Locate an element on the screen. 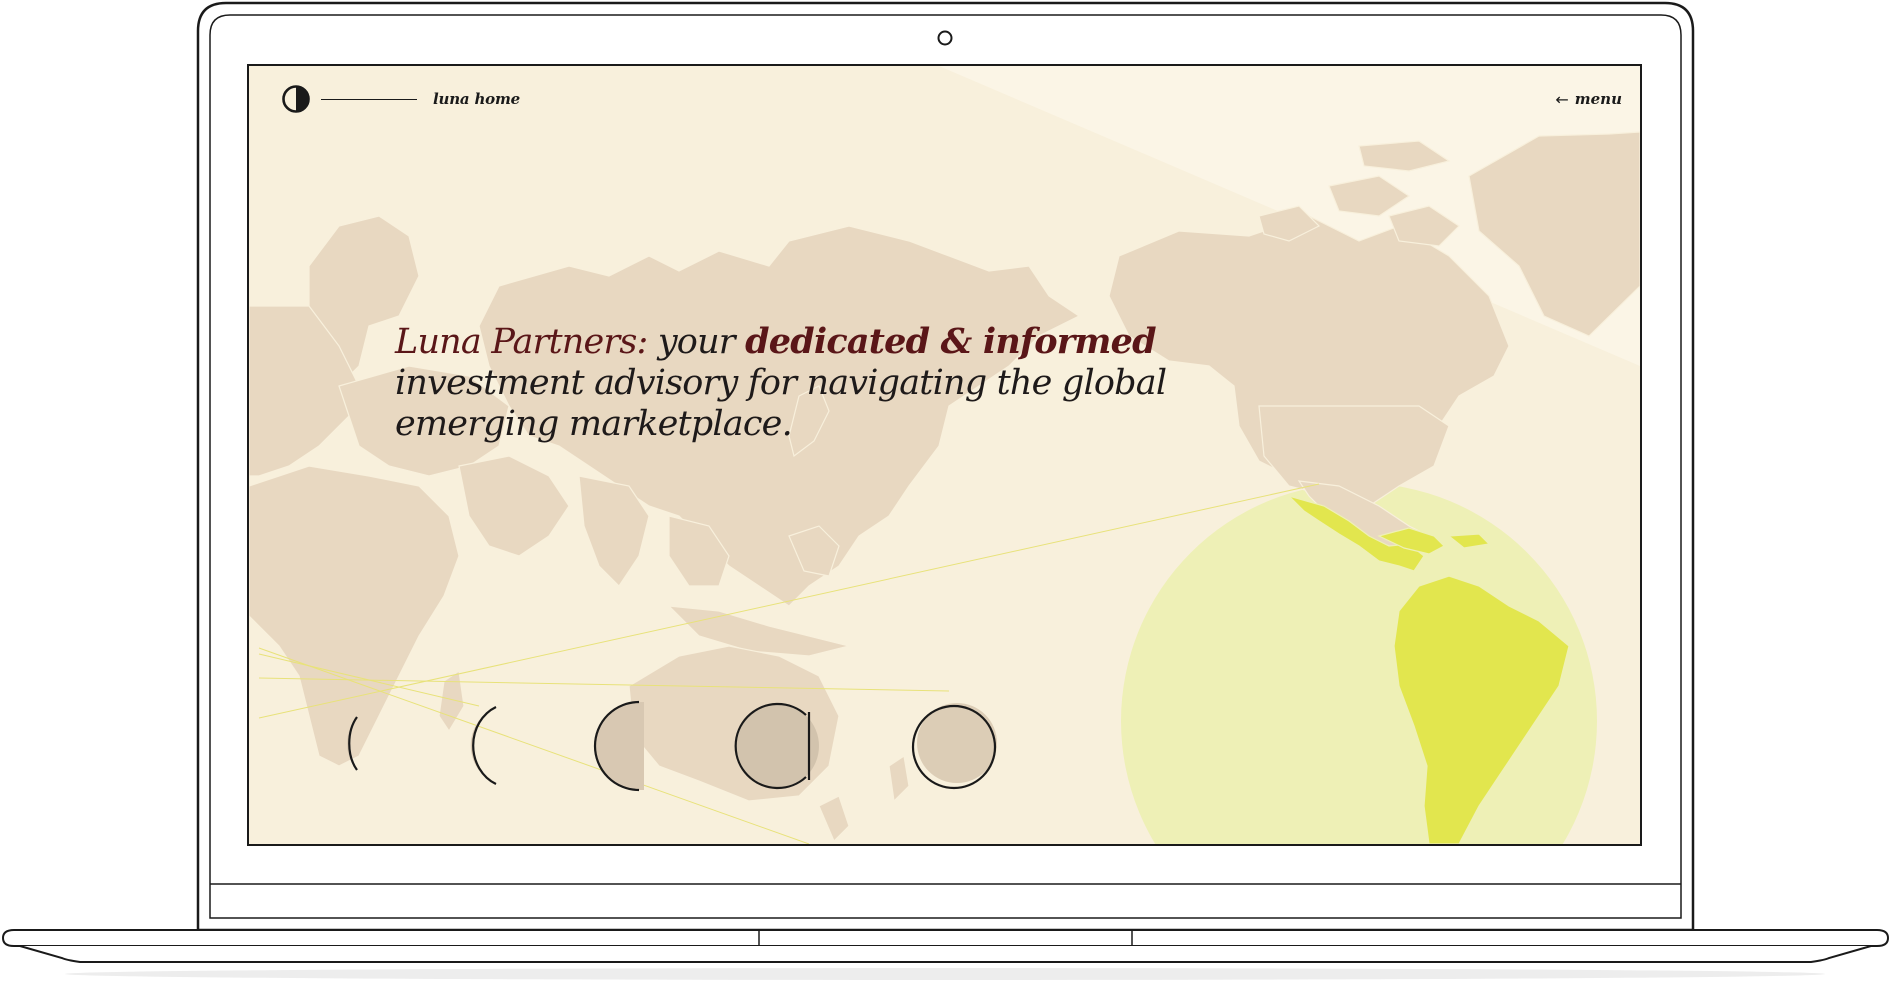 The image size is (1891, 981). home-link: luna home is located at coordinates (400, 99).